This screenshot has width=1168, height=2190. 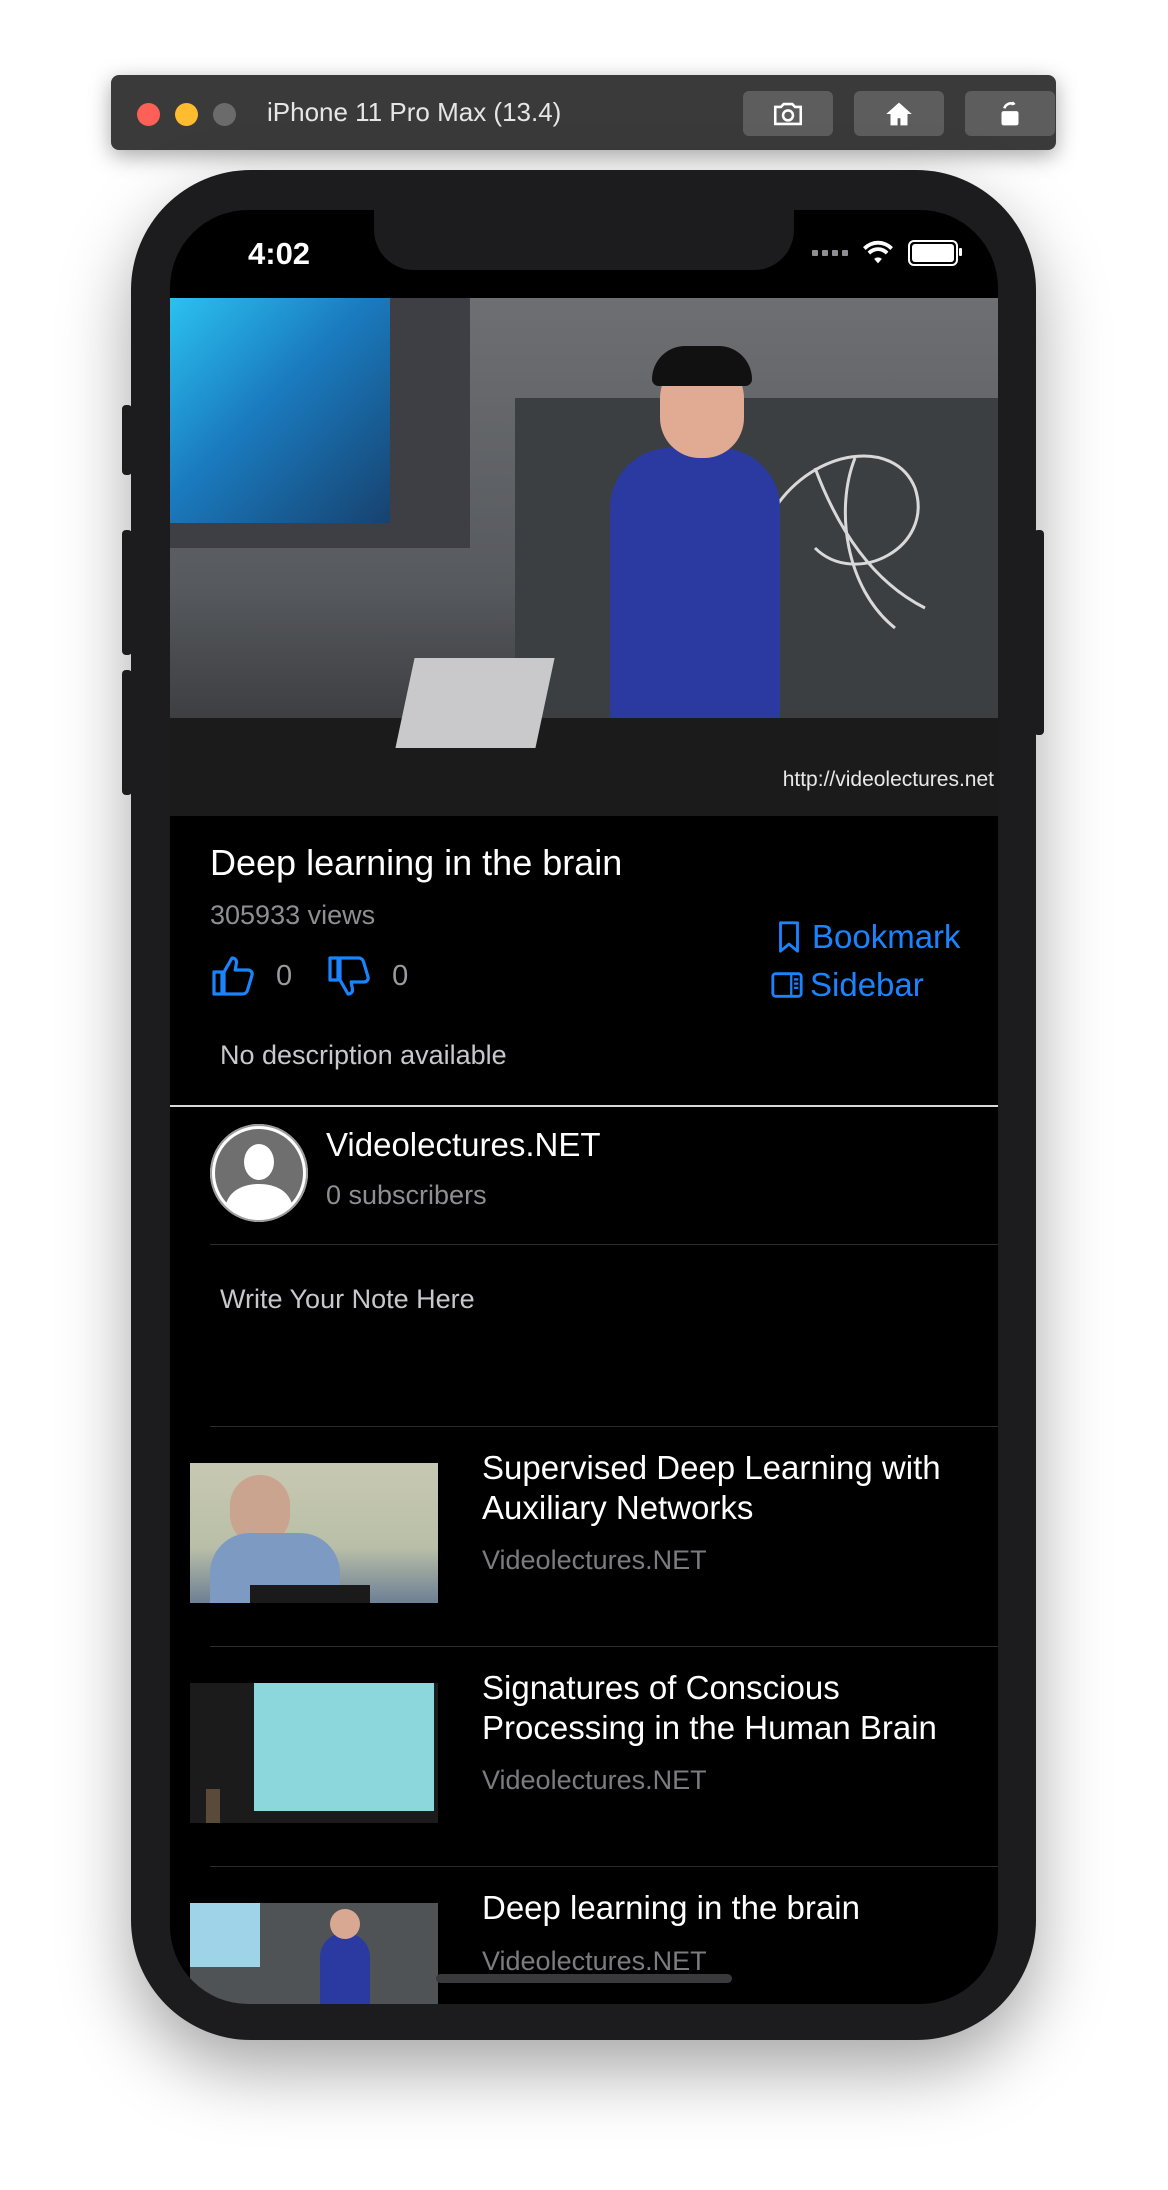 I want to click on volume-up-button, so click(x=127, y=592).